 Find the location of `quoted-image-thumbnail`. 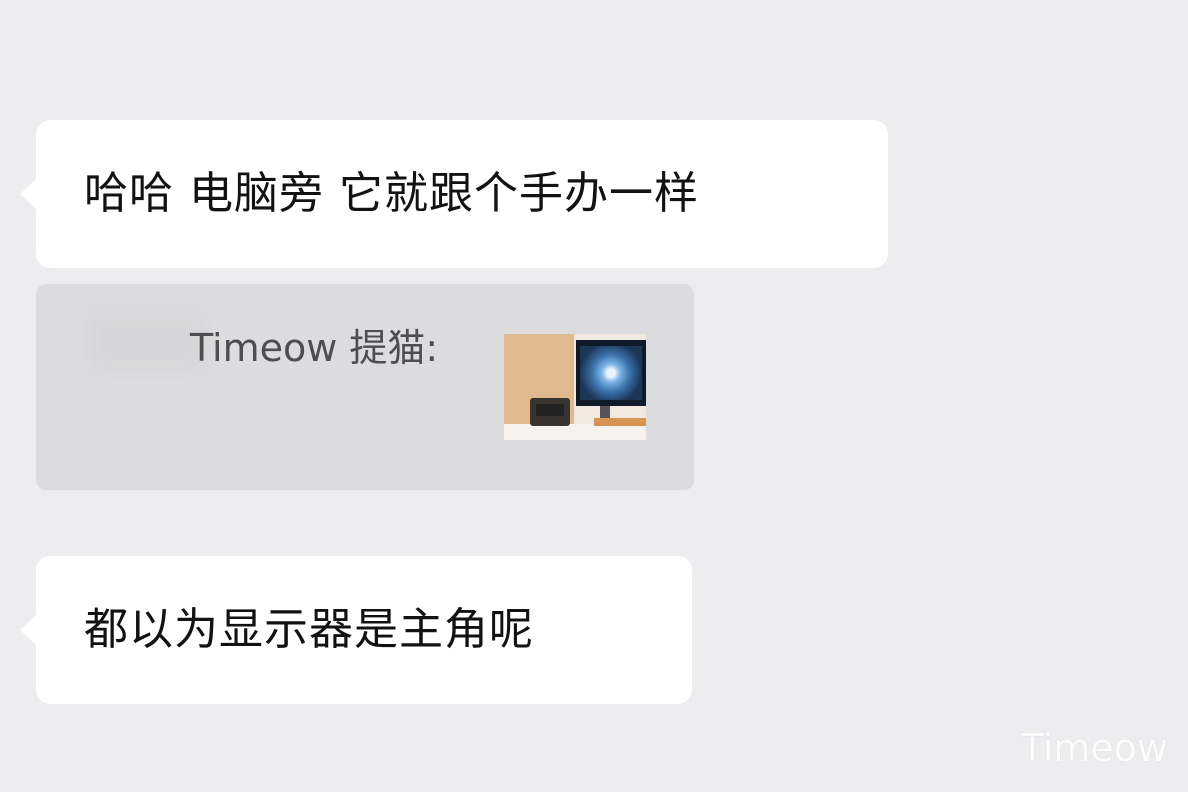

quoted-image-thumbnail is located at coordinates (575, 387).